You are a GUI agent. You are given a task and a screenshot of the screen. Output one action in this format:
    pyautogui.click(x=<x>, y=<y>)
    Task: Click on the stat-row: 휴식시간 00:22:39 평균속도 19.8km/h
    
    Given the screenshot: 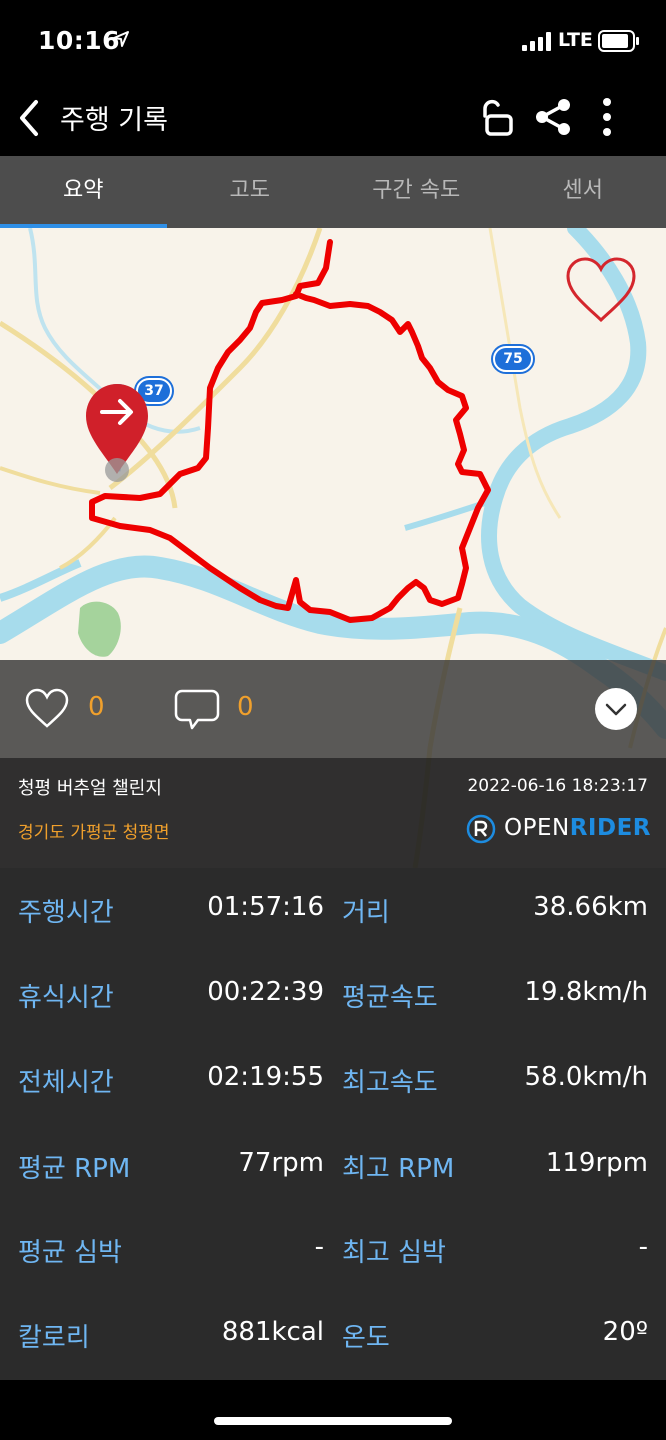 What is the action you would take?
    pyautogui.click(x=333, y=995)
    